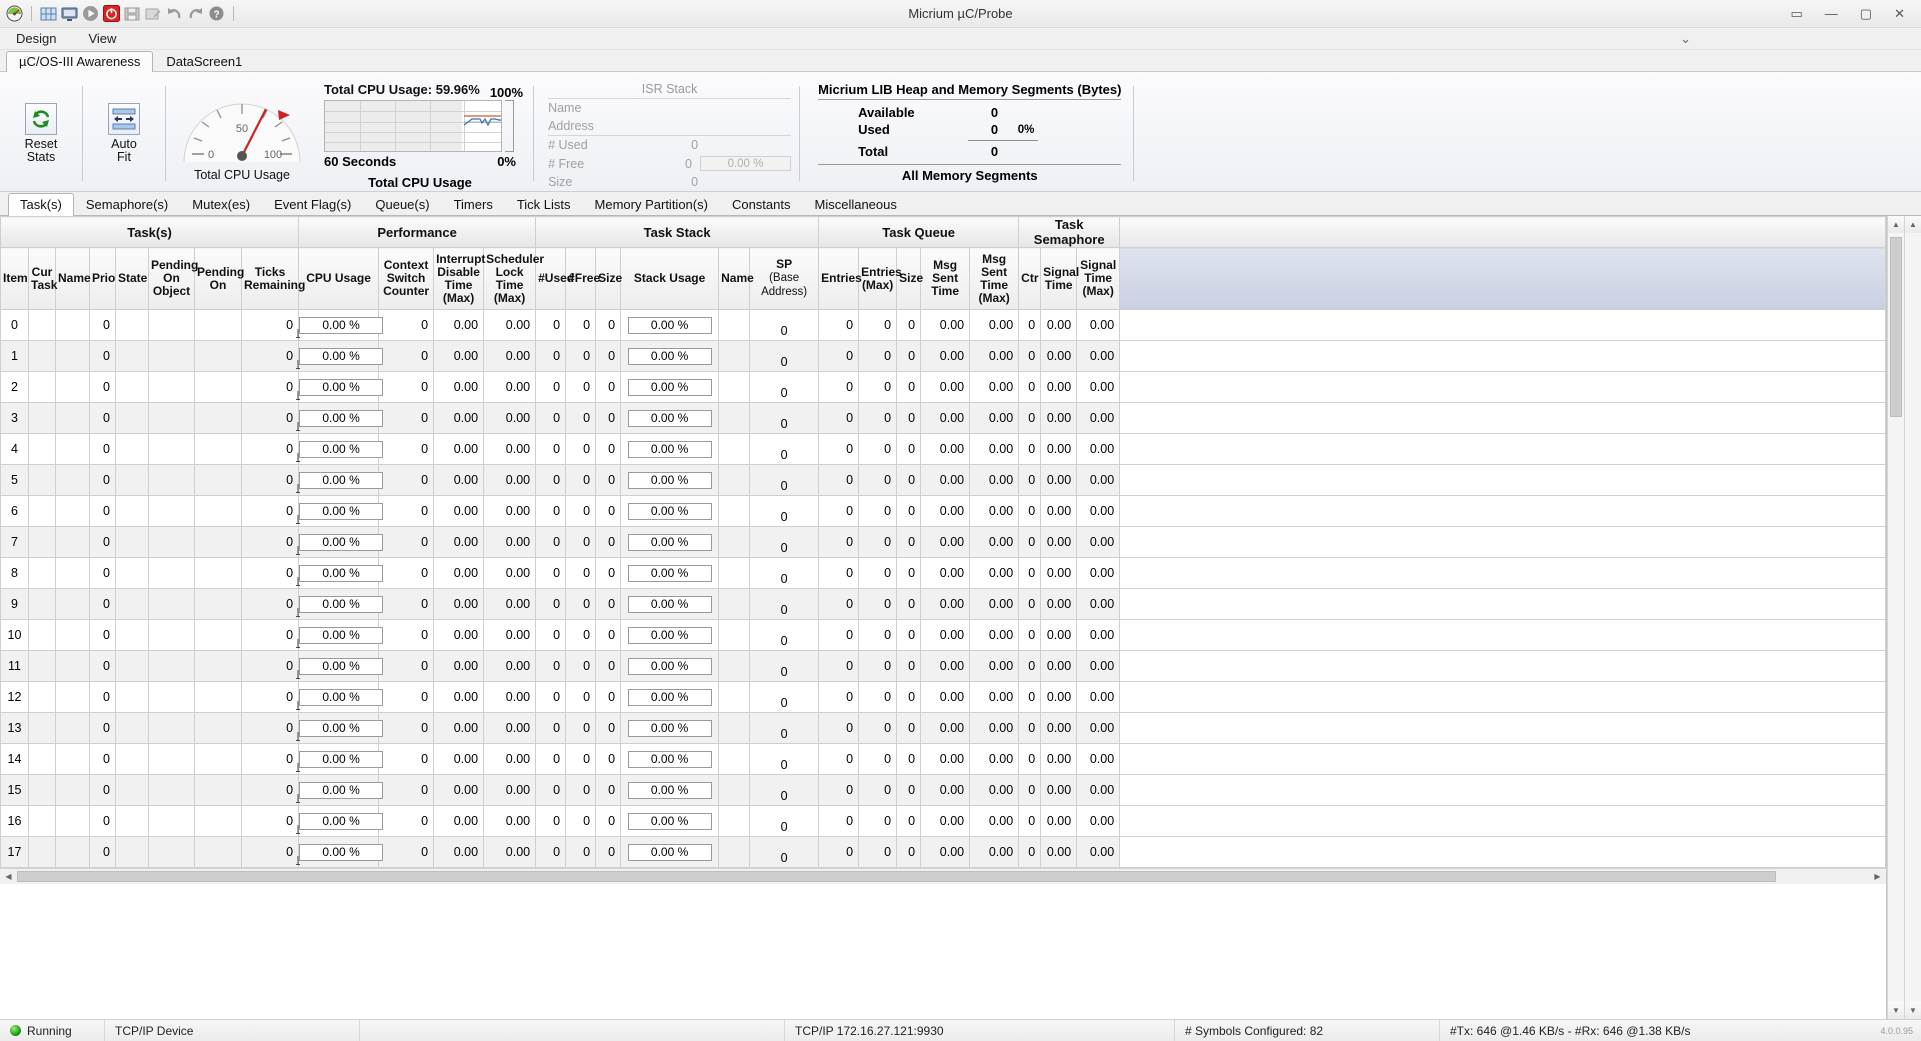  What do you see at coordinates (897, 876) in the screenshot?
I see `hscroll-thumb` at bounding box center [897, 876].